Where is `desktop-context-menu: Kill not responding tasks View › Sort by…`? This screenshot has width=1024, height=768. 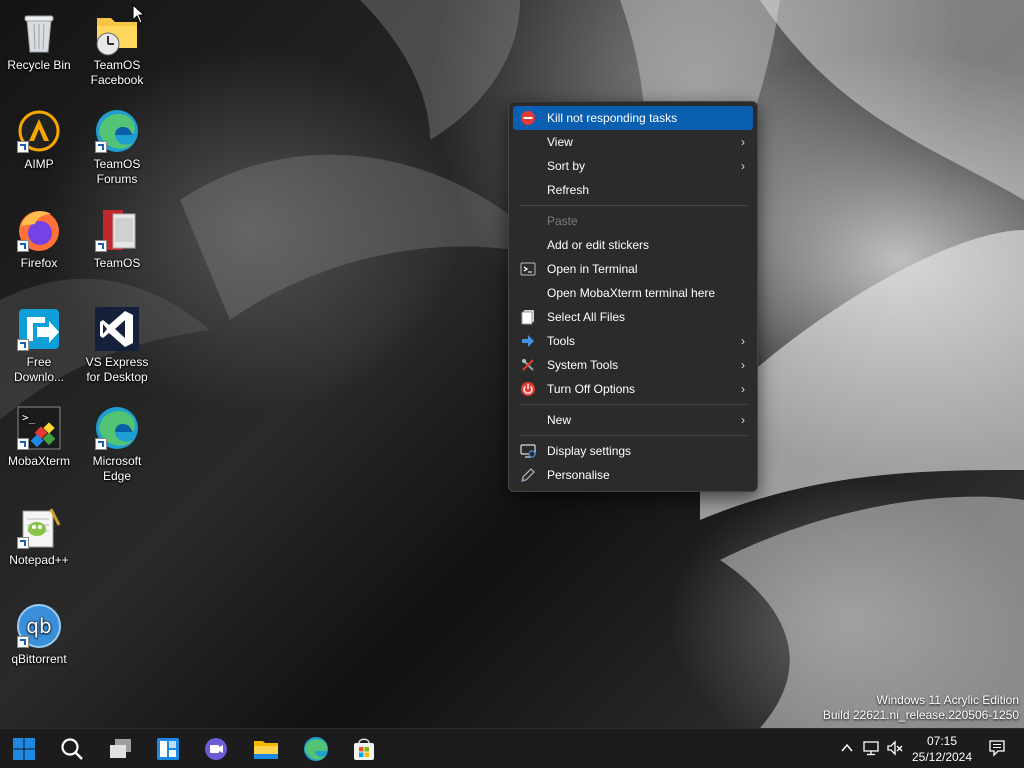
desktop-context-menu: Kill not responding tasks View › Sort by… is located at coordinates (633, 296).